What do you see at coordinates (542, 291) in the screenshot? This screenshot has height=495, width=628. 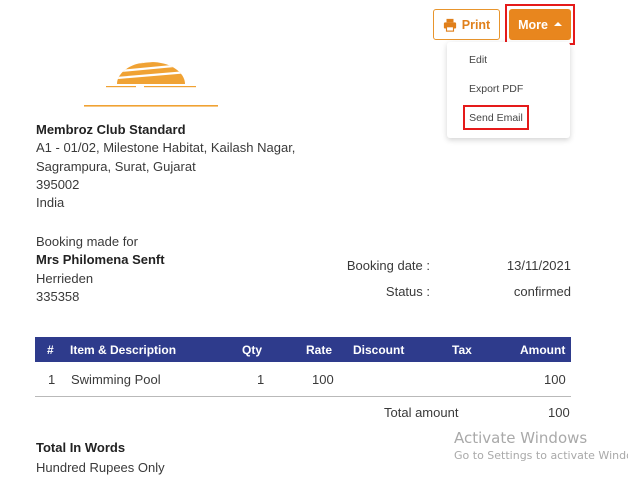 I see `status-value: confirmed` at bounding box center [542, 291].